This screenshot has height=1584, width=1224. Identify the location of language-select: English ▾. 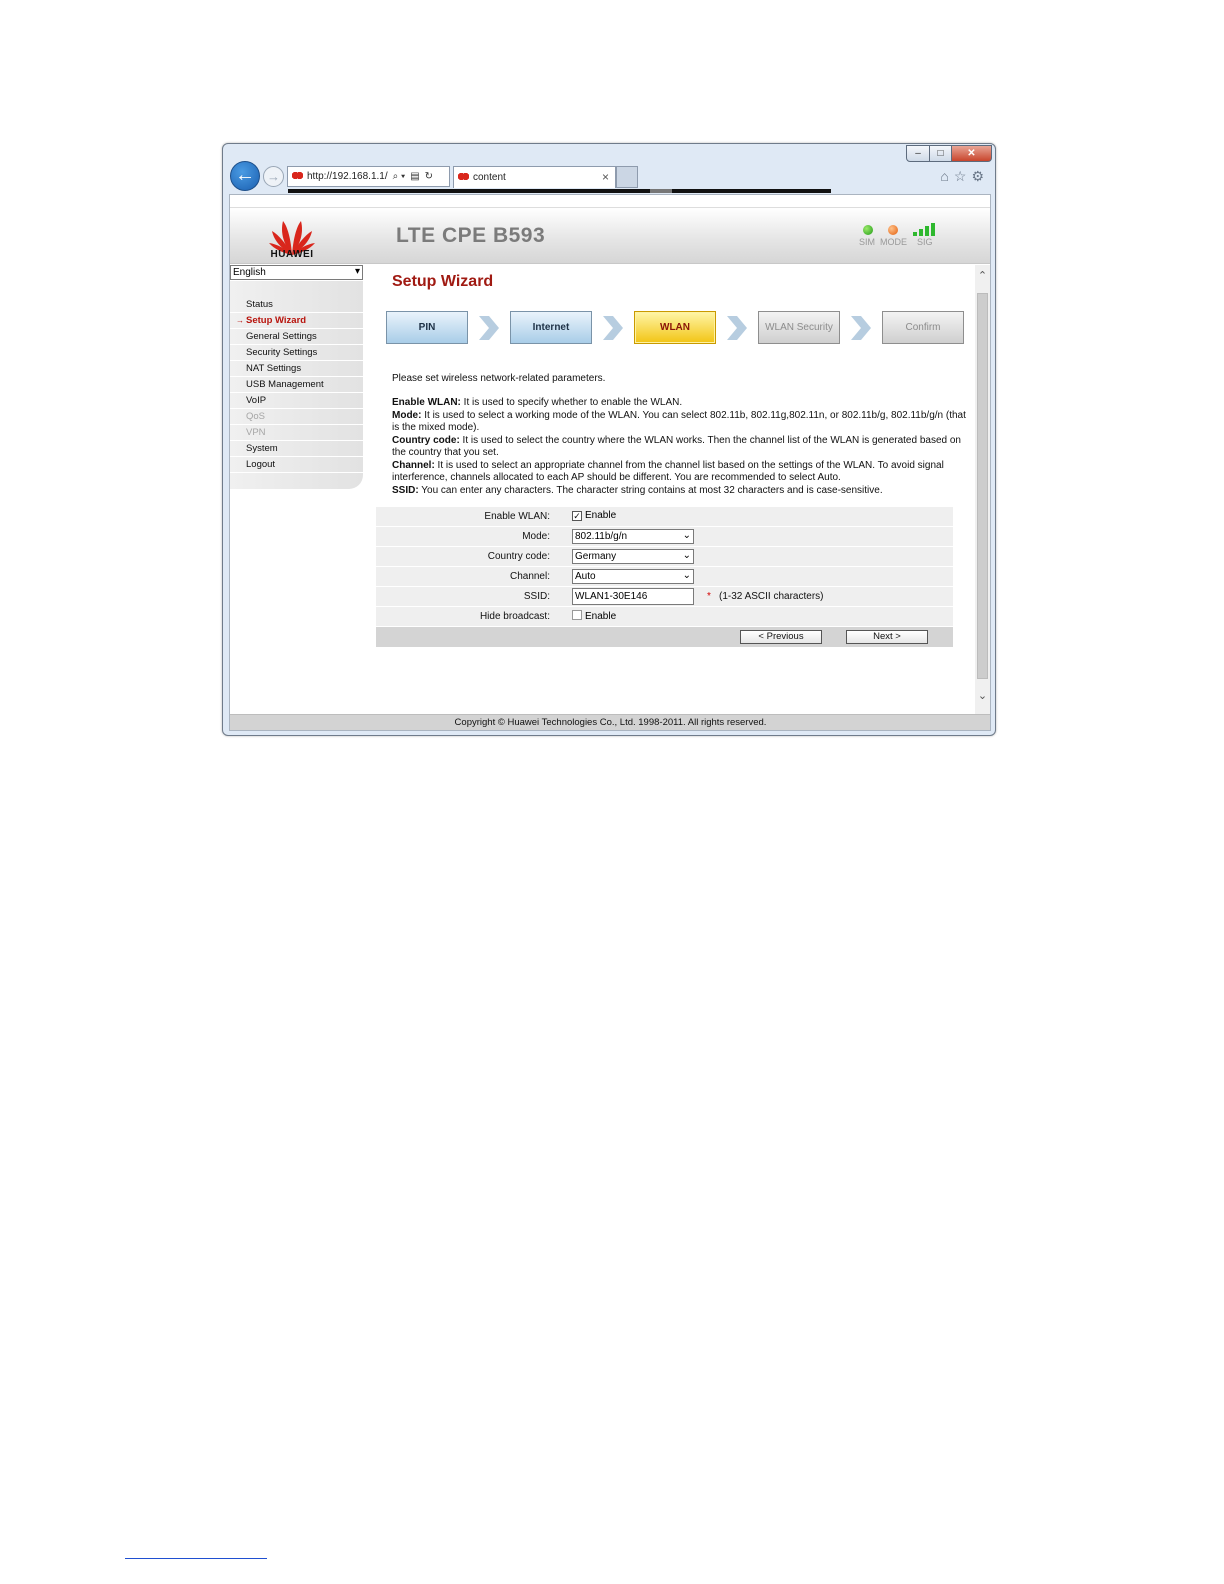
(296, 272).